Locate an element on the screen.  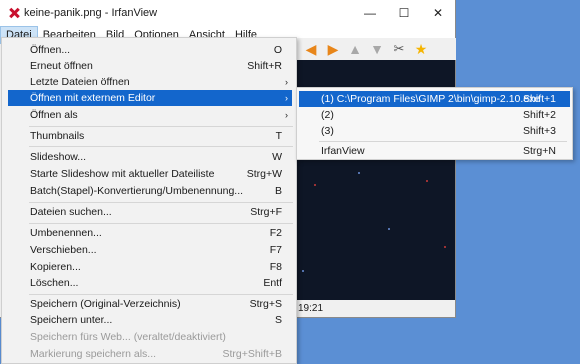
menu-item-label: Thumbnails is located at coordinates (57, 136).